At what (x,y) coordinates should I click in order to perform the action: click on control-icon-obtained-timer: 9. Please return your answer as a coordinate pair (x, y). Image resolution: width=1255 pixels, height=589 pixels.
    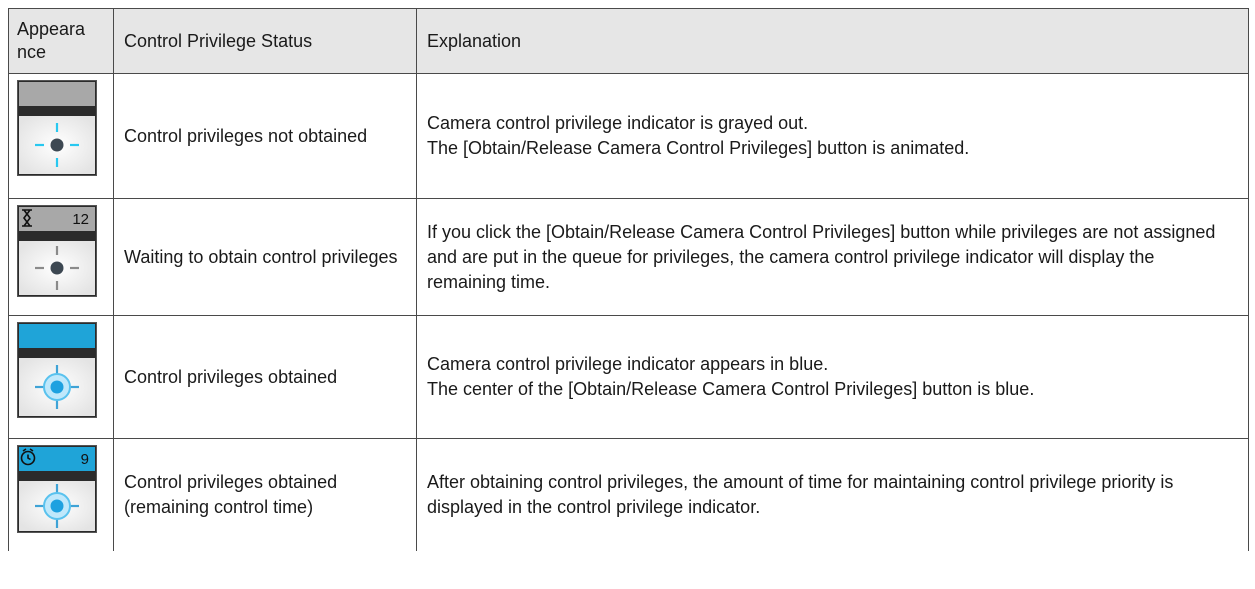
    Looking at the image, I should click on (57, 489).